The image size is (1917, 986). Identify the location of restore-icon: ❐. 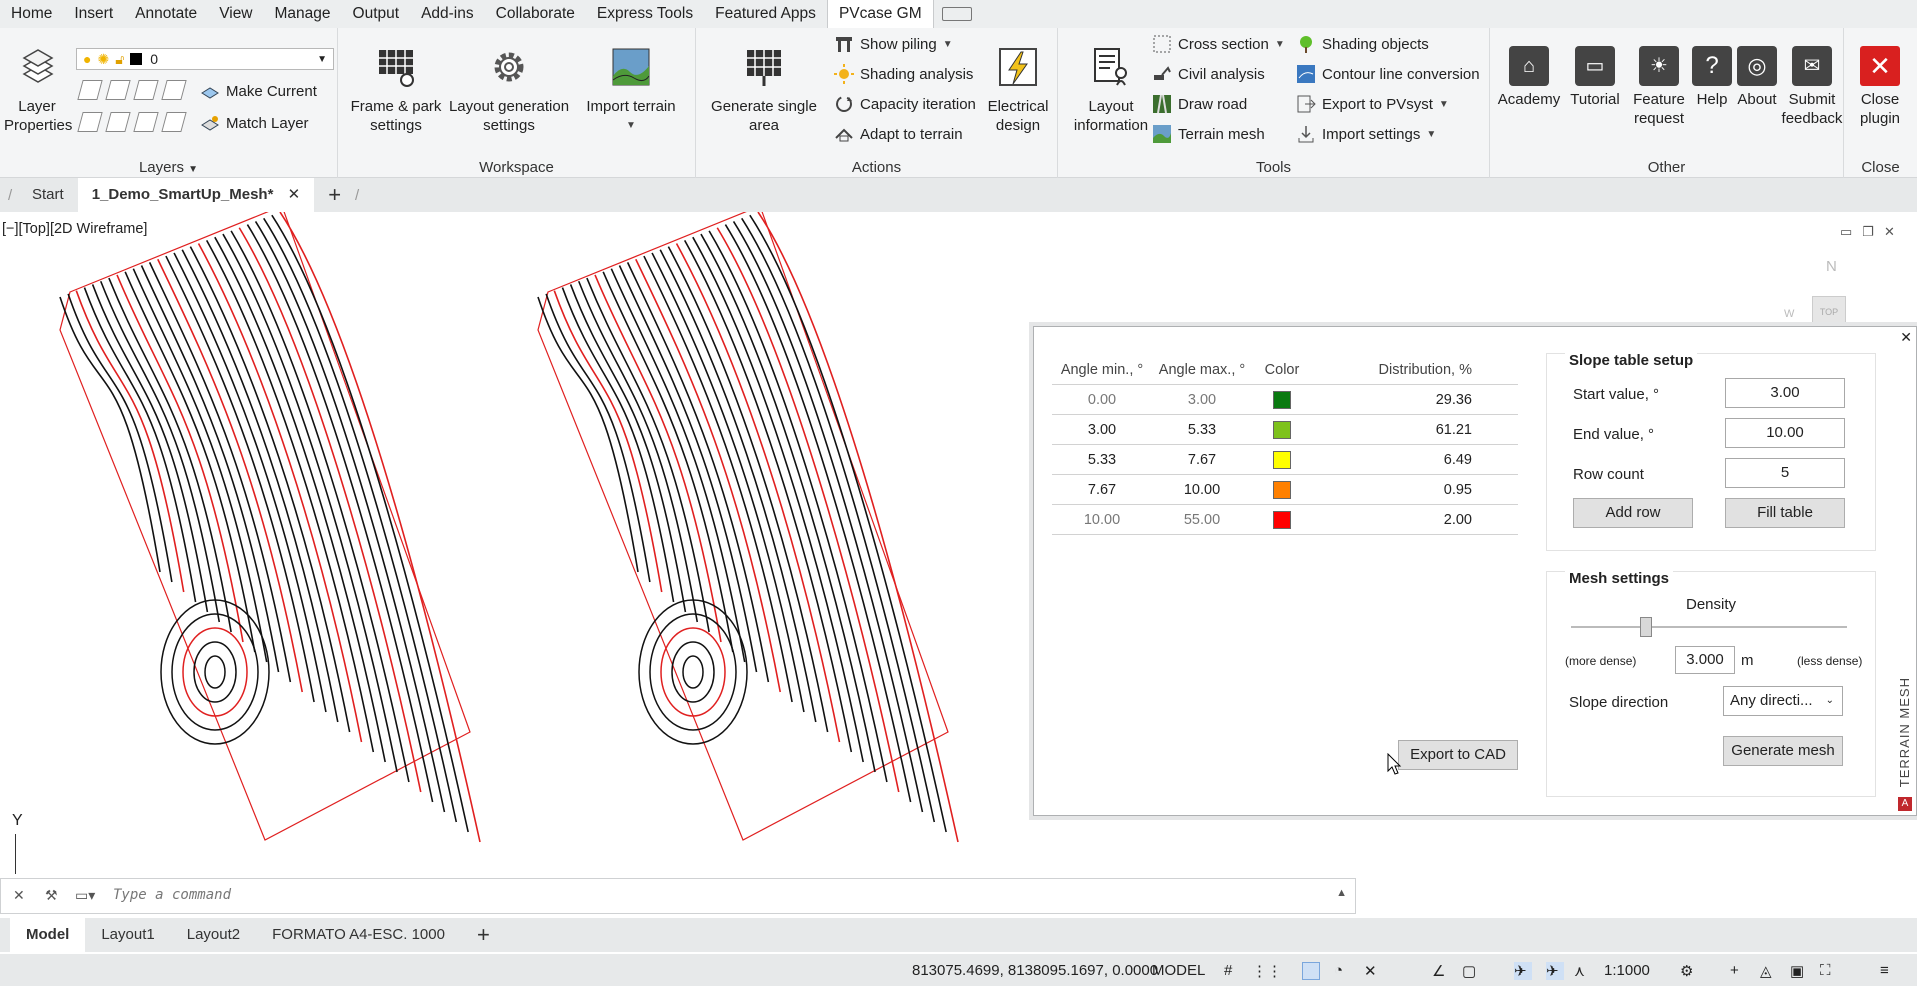
(1868, 232).